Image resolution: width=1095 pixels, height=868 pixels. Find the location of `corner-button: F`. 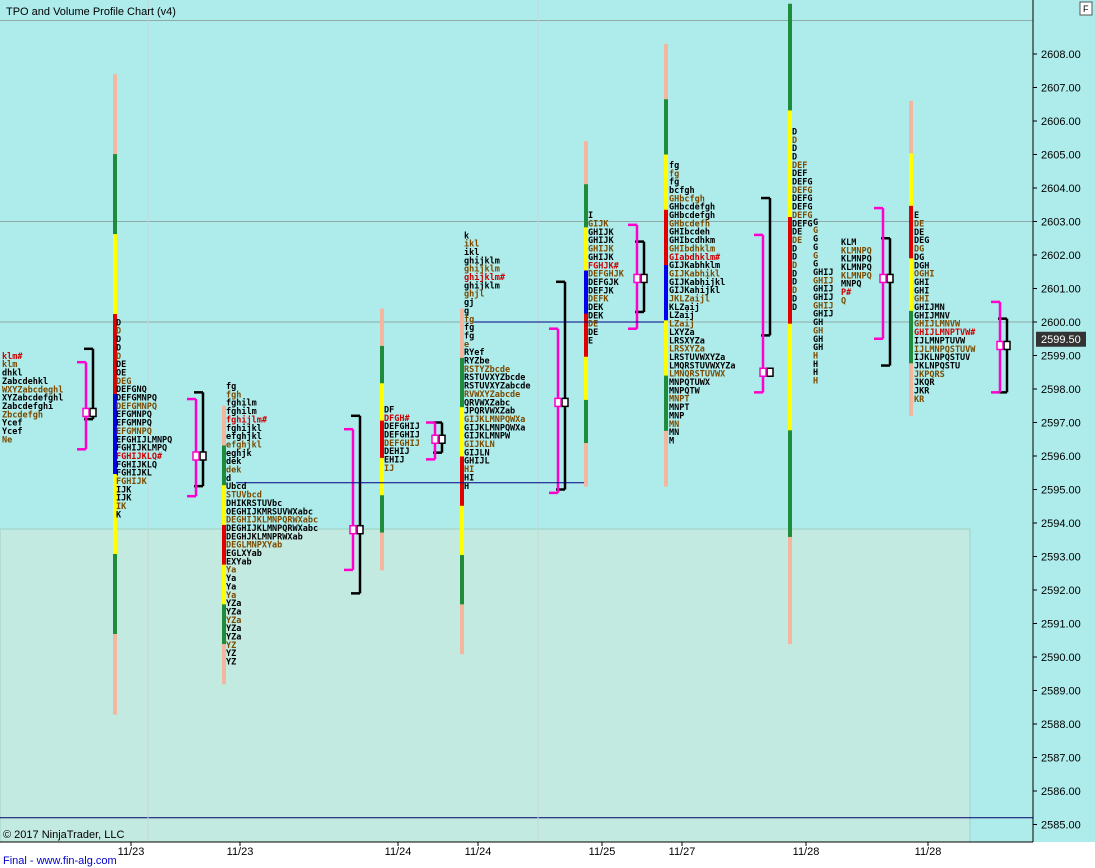

corner-button: F is located at coordinates (1086, 8).